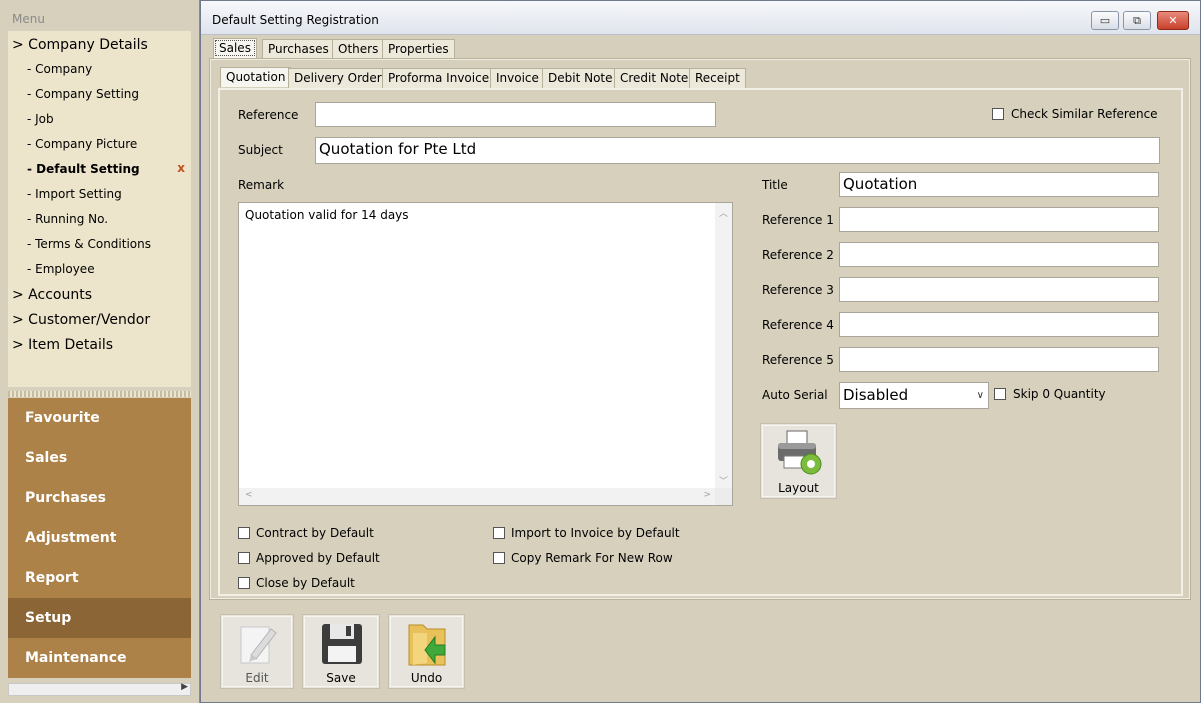  I want to click on close-default-label: Close by Default, so click(305, 583).